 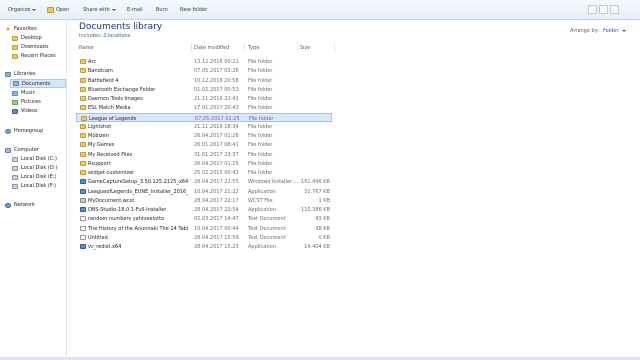 What do you see at coordinates (610, 31) in the screenshot?
I see `arrange-by-dropdown: Folder` at bounding box center [610, 31].